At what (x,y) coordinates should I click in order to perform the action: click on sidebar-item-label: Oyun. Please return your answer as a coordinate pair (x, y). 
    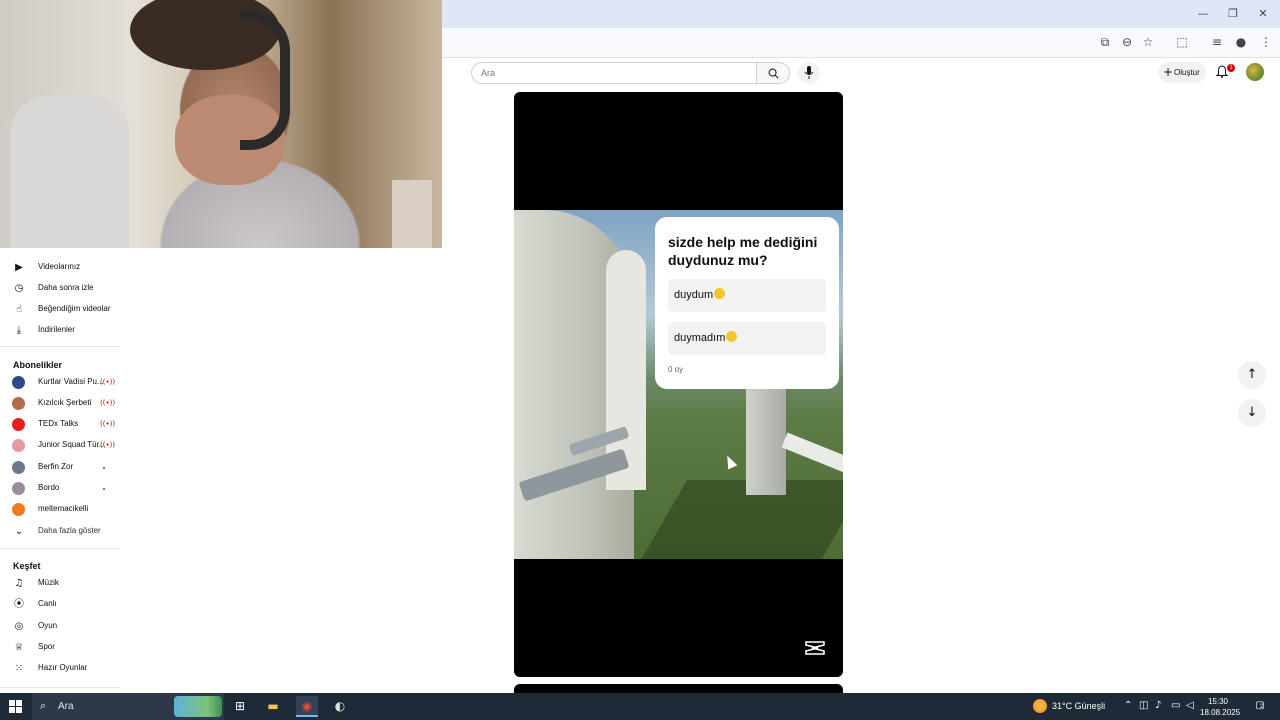
    Looking at the image, I should click on (48, 625).